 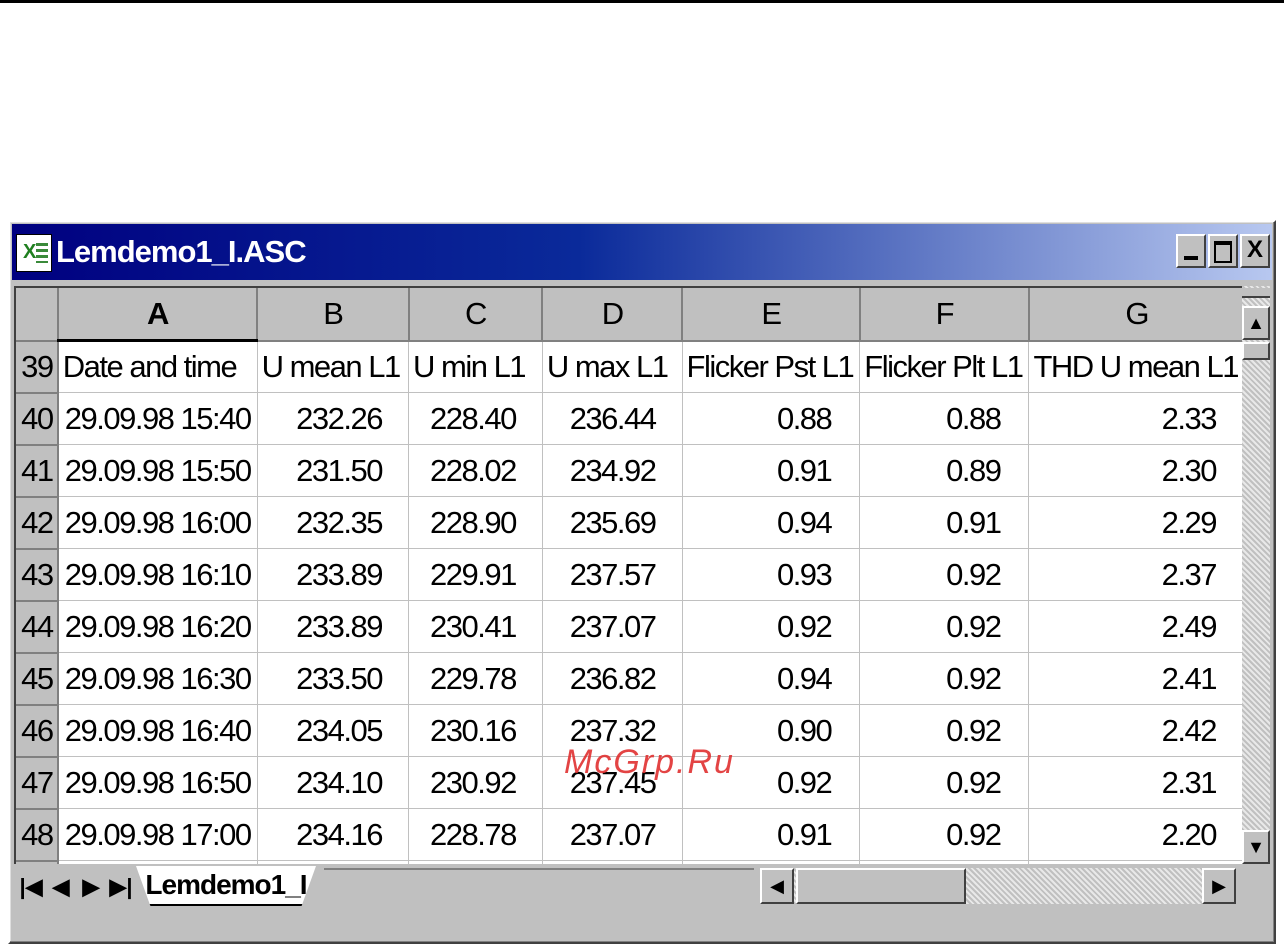 I want to click on cell-f48: 0.92, so click(x=944, y=834).